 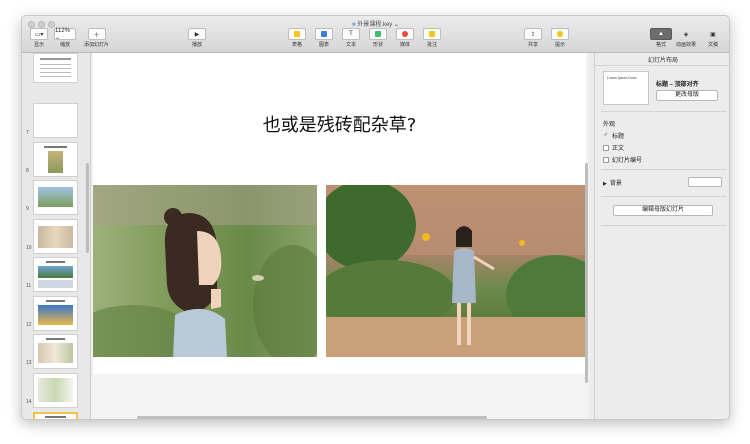 What do you see at coordinates (29, 325) in the screenshot?
I see `slide-number: 12` at bounding box center [29, 325].